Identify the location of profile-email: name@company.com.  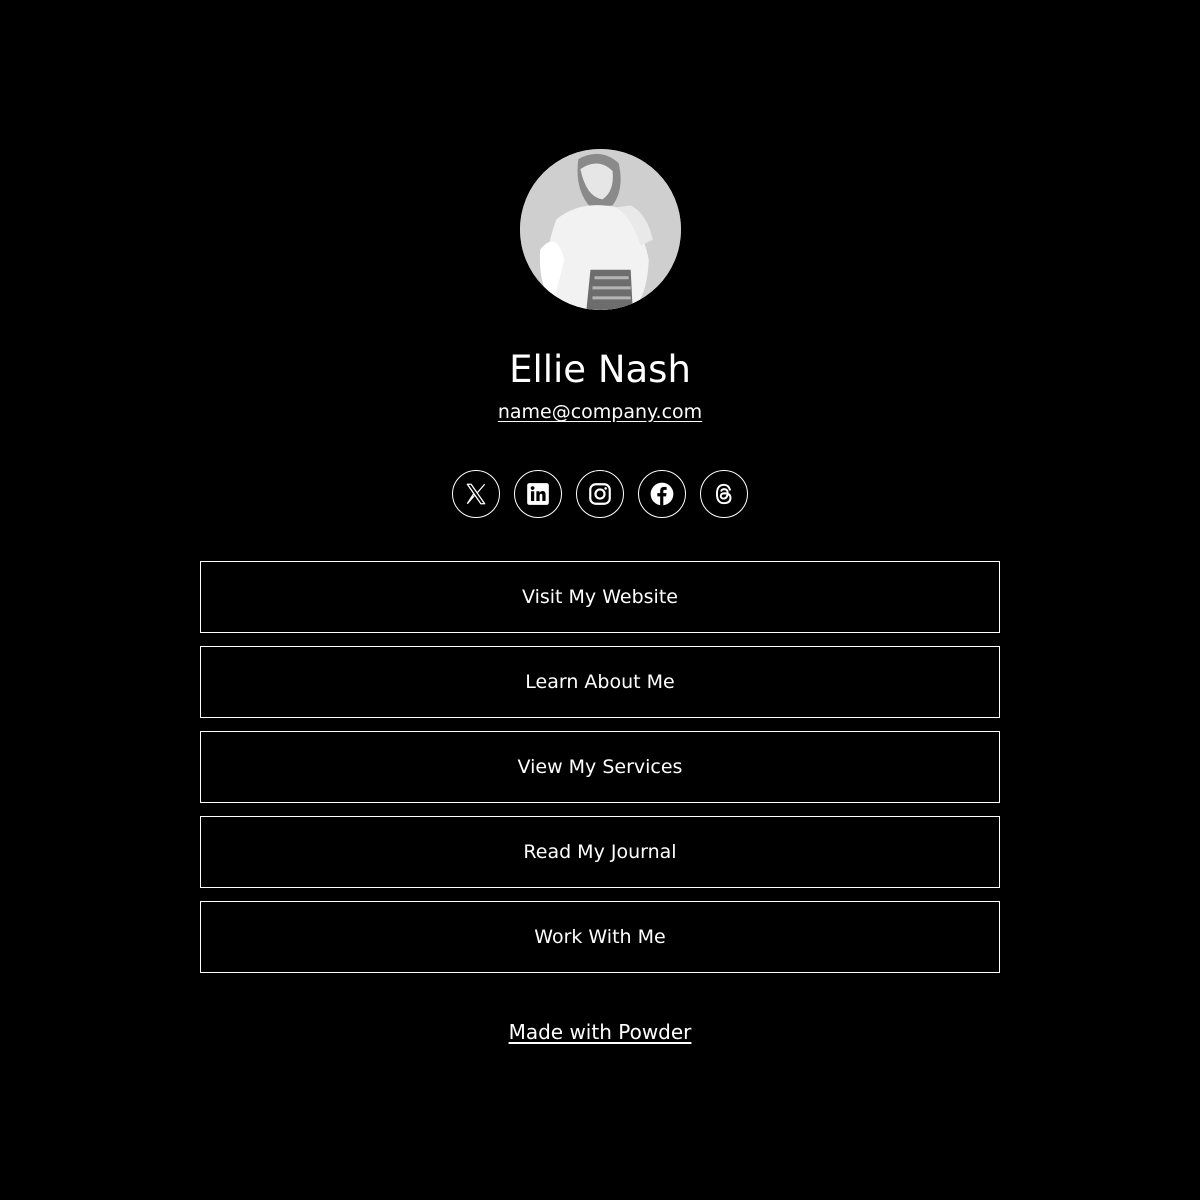
(600, 412).